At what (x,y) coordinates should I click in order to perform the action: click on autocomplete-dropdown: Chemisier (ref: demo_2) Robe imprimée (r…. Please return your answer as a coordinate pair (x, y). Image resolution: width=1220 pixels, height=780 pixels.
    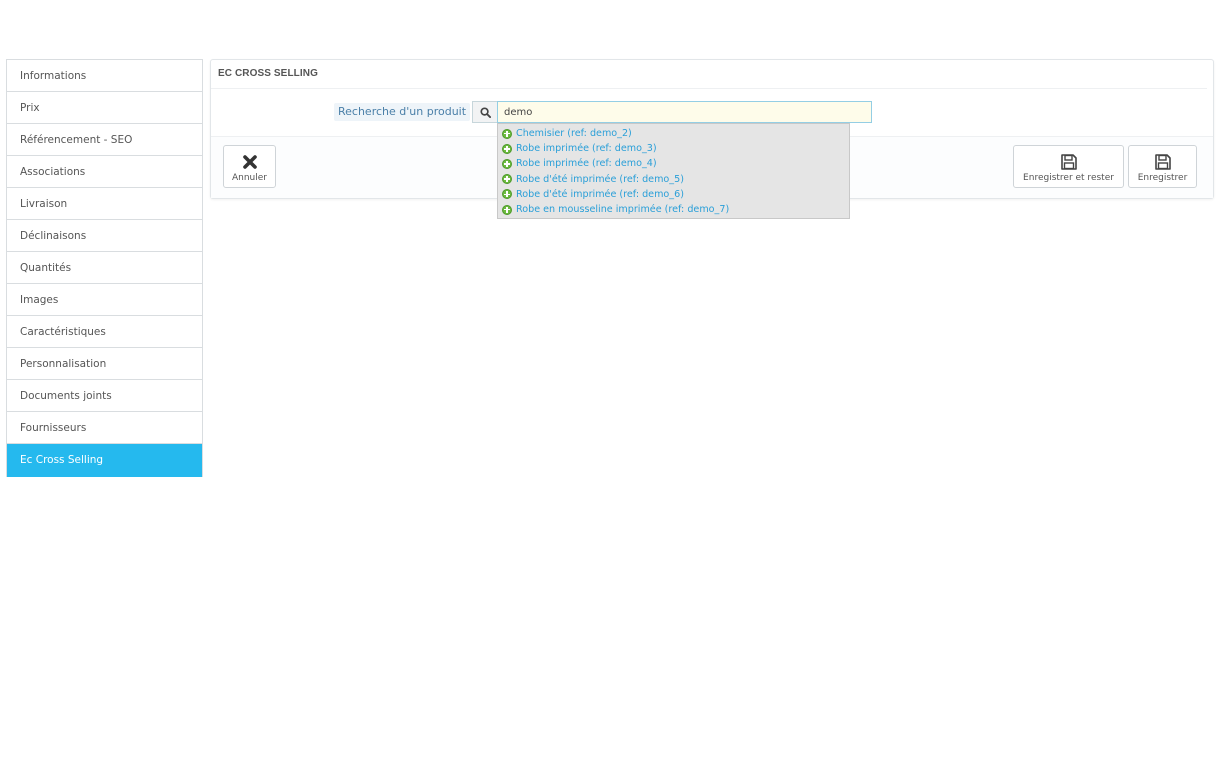
    Looking at the image, I should click on (673, 171).